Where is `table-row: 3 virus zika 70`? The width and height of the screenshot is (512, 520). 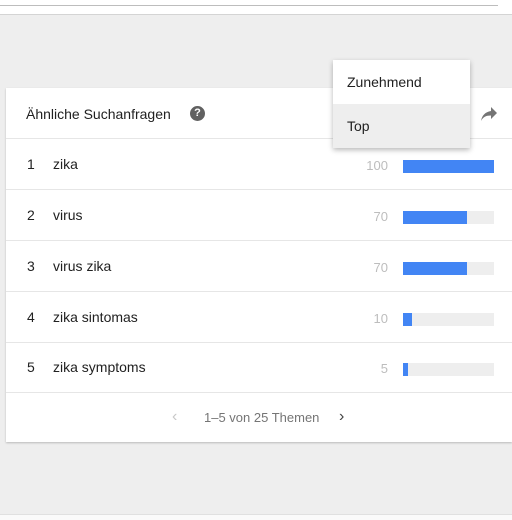 table-row: 3 virus zika 70 is located at coordinates (259, 266).